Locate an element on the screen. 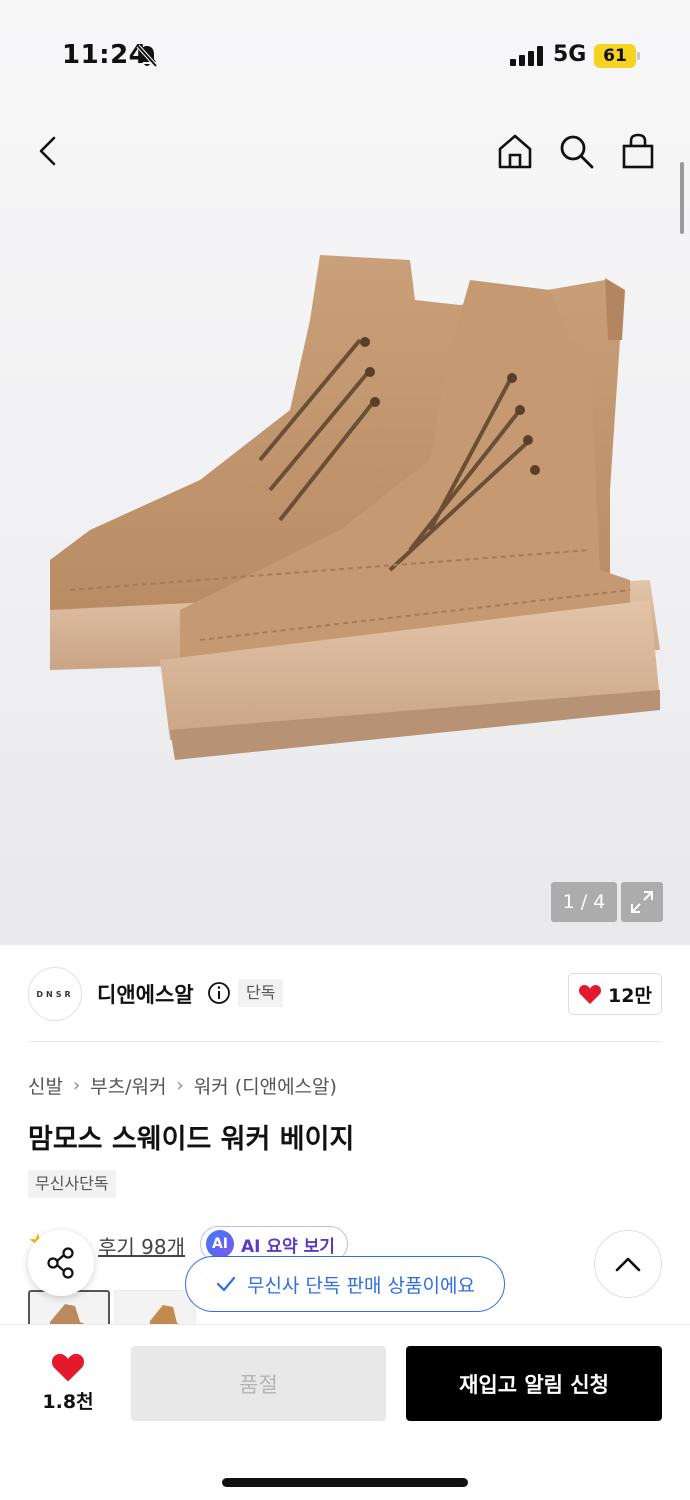  search-icon is located at coordinates (577, 152).